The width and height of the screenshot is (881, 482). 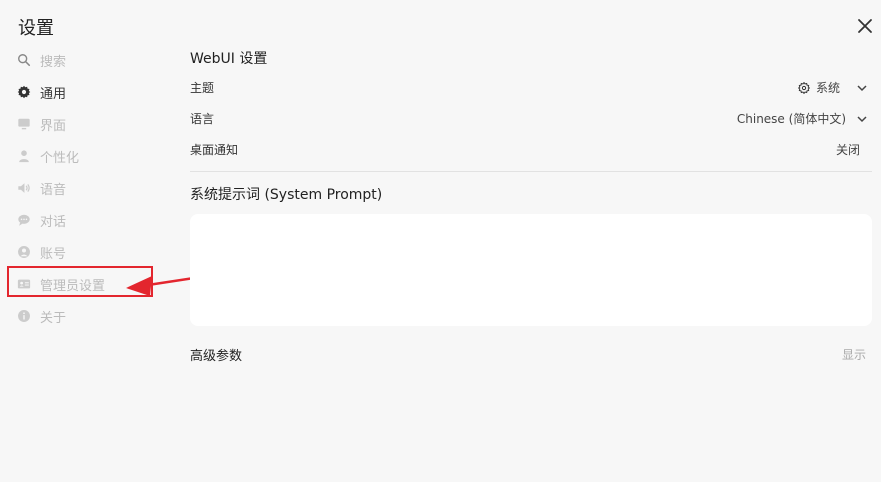 I want to click on sidebar-item-label: 对话, so click(x=53, y=222).